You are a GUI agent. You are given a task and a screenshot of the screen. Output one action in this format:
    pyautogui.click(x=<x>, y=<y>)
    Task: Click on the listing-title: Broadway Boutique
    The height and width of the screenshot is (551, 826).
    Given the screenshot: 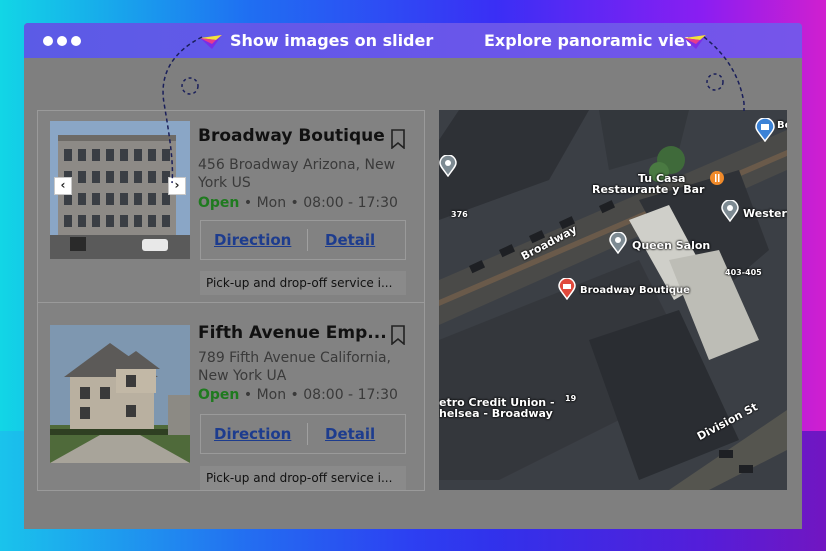 What is the action you would take?
    pyautogui.click(x=291, y=136)
    